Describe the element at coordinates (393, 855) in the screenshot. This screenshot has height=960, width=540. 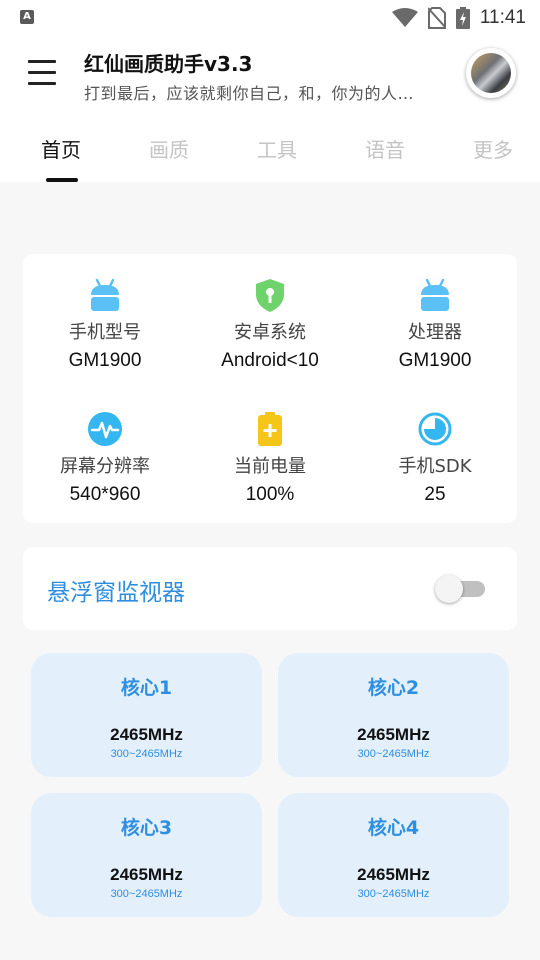
I see `core-card-4: 核心4 2465MHz 300~2465MHz` at that location.